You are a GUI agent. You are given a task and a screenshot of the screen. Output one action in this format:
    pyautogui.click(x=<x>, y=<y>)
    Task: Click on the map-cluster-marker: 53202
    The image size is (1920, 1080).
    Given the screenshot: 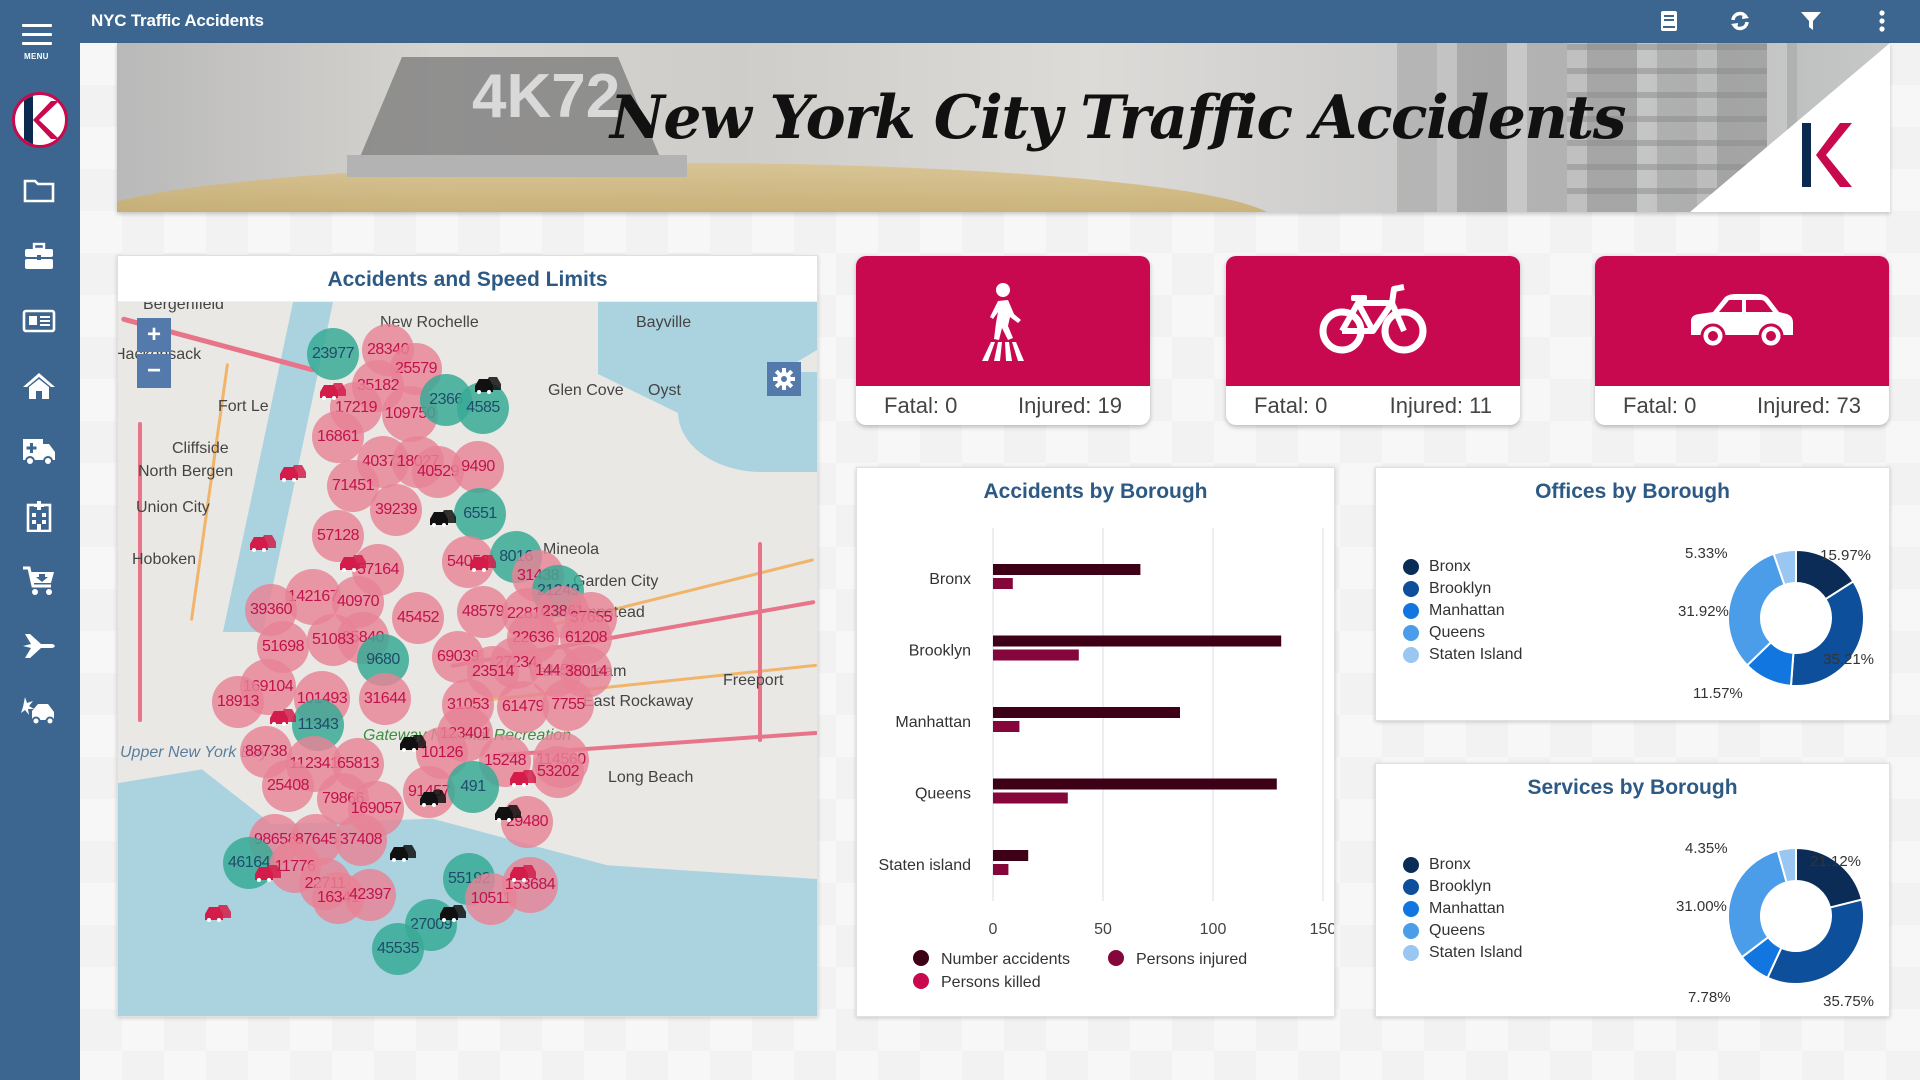 What is the action you would take?
    pyautogui.click(x=558, y=772)
    